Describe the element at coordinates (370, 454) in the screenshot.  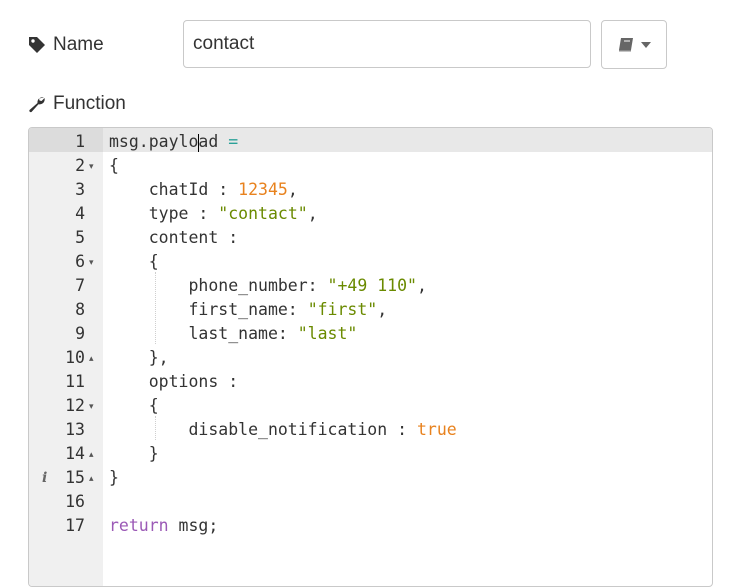
I see `code-line: 14 ▴ }` at that location.